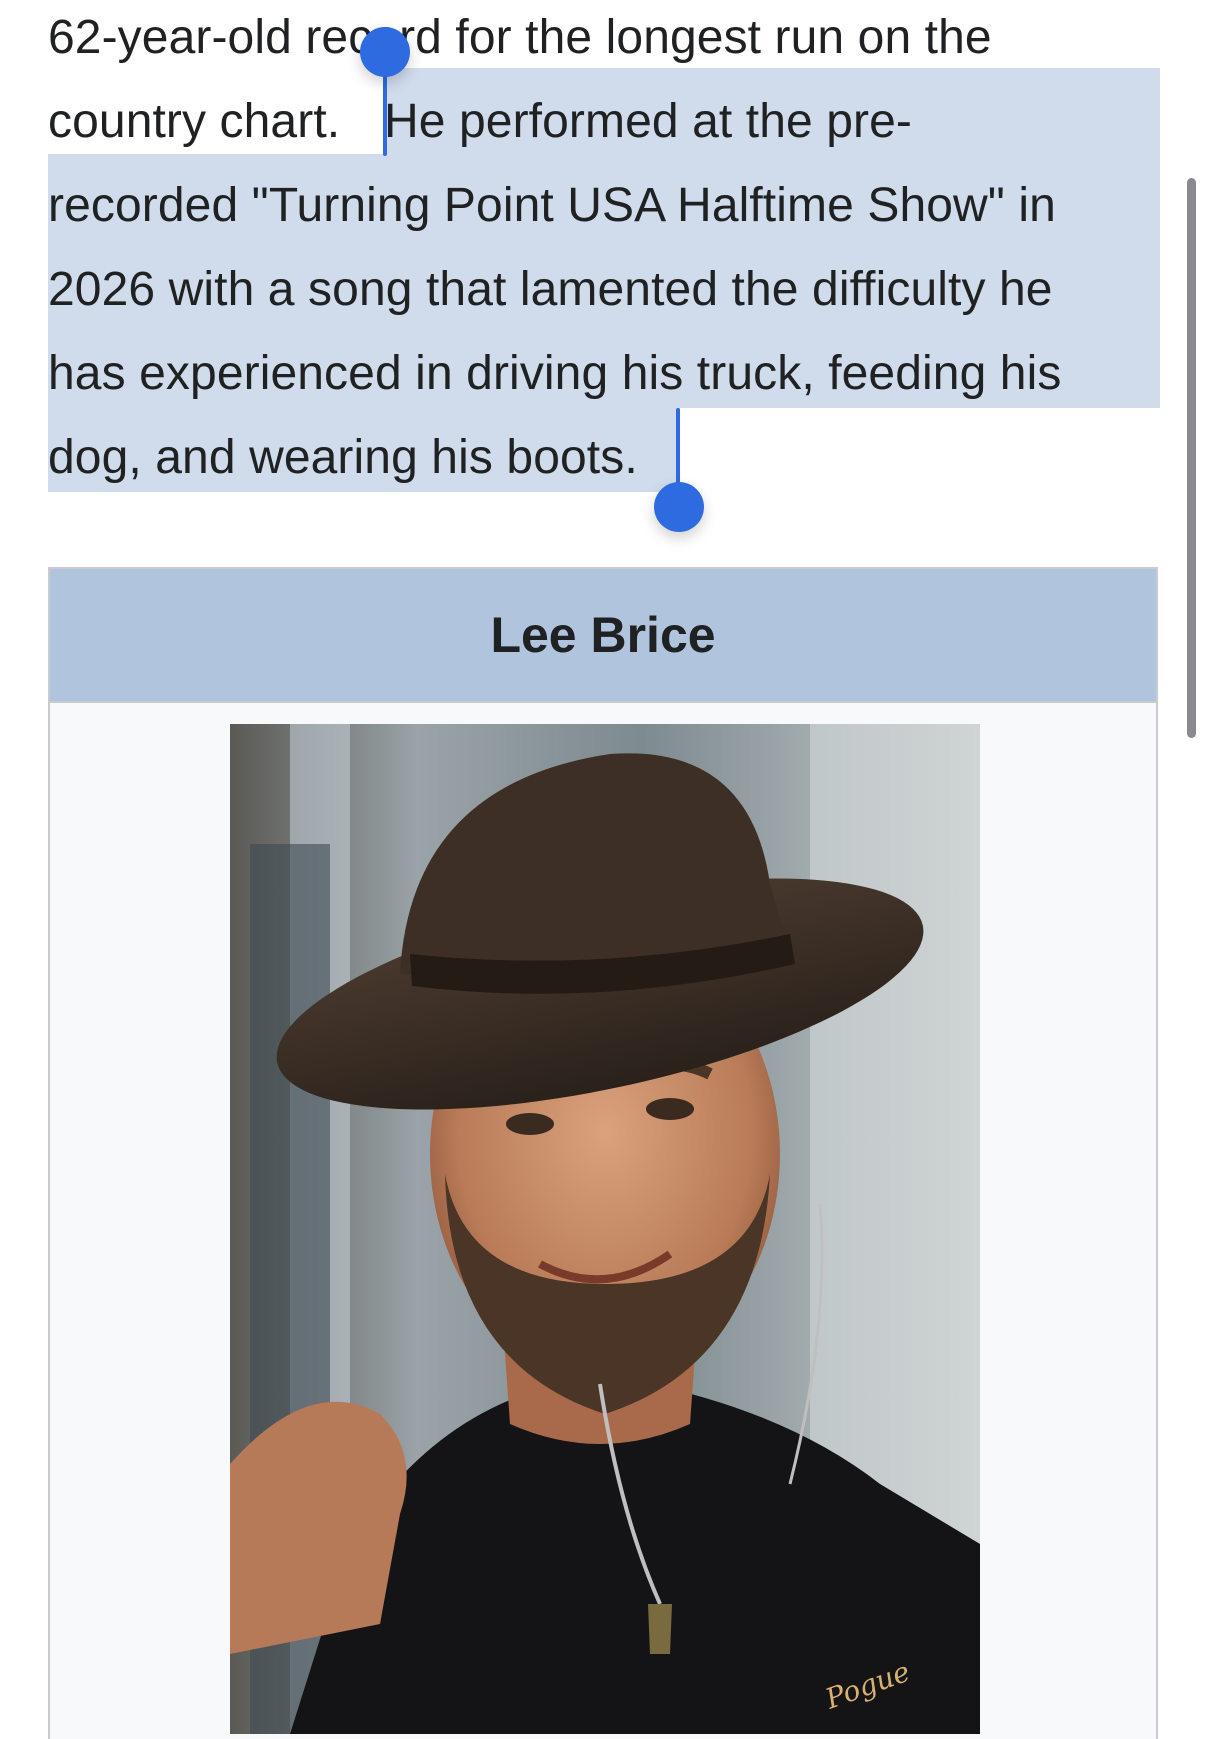 This screenshot has height=1739, width=1206. I want to click on article-line: country chart., so click(194, 121).